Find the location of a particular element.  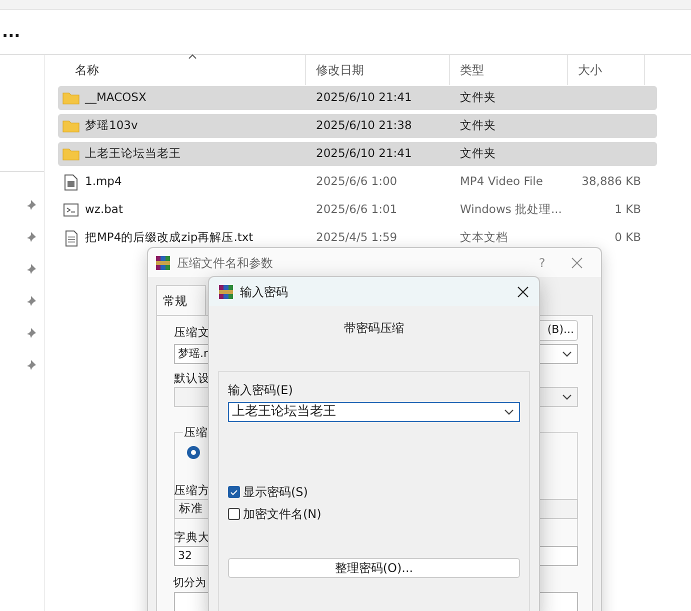

column-header: 类型 is located at coordinates (509, 70).